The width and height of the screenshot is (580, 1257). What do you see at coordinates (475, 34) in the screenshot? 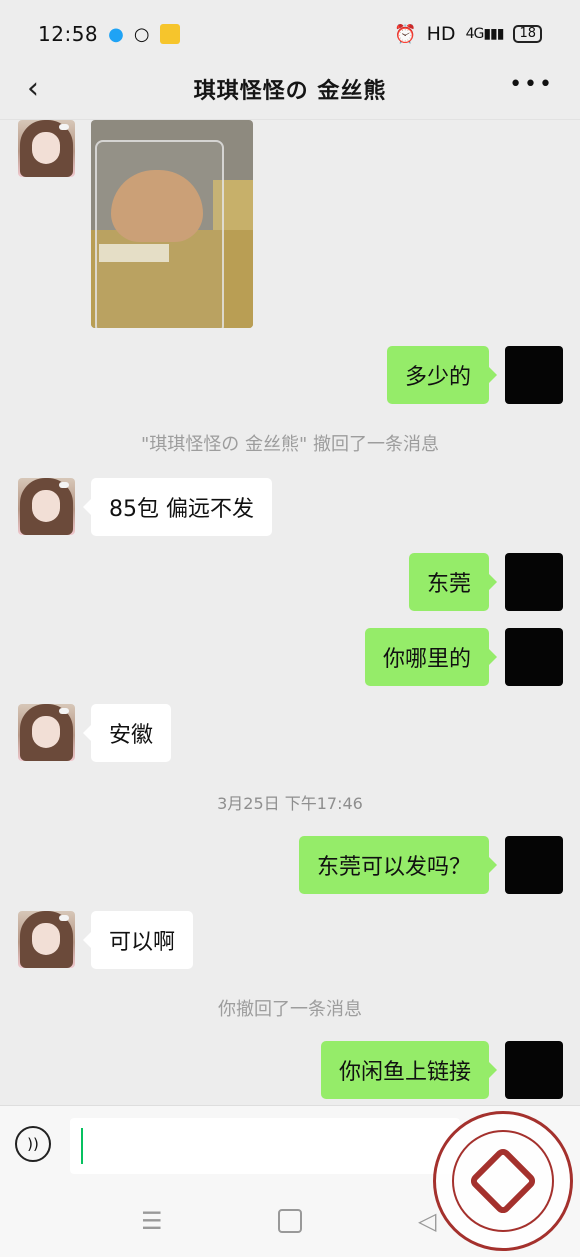
I see `signal-label: 4G` at bounding box center [475, 34].